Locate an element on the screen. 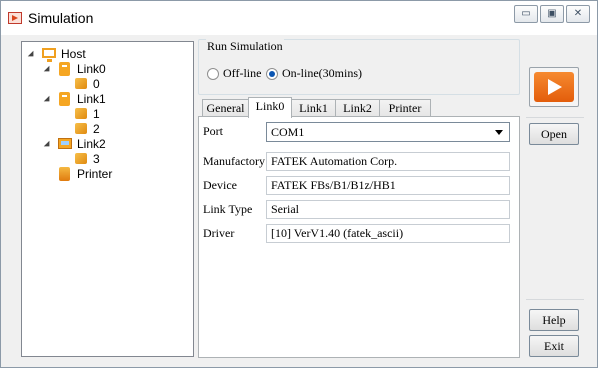 The image size is (598, 368). manufactory-label: Manufactory is located at coordinates (234, 161).